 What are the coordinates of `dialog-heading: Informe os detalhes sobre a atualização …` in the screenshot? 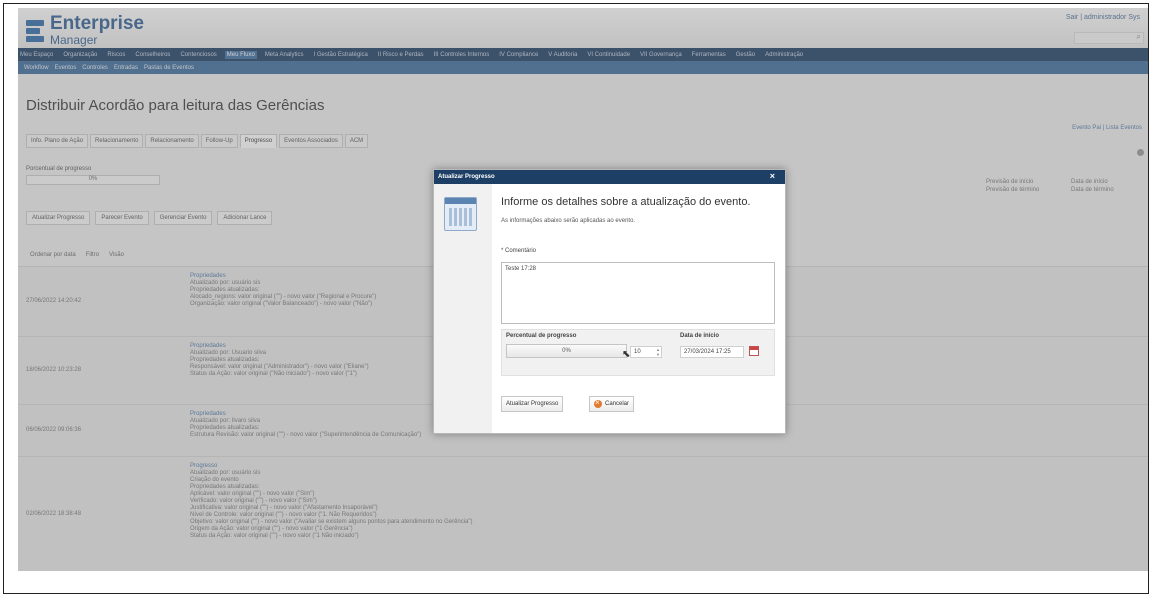 It's located at (626, 202).